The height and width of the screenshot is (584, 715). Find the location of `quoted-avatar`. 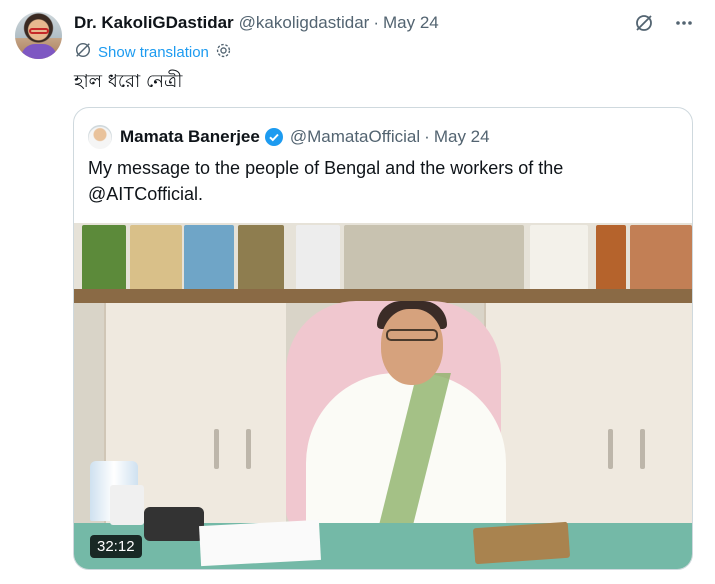

quoted-avatar is located at coordinates (100, 137).